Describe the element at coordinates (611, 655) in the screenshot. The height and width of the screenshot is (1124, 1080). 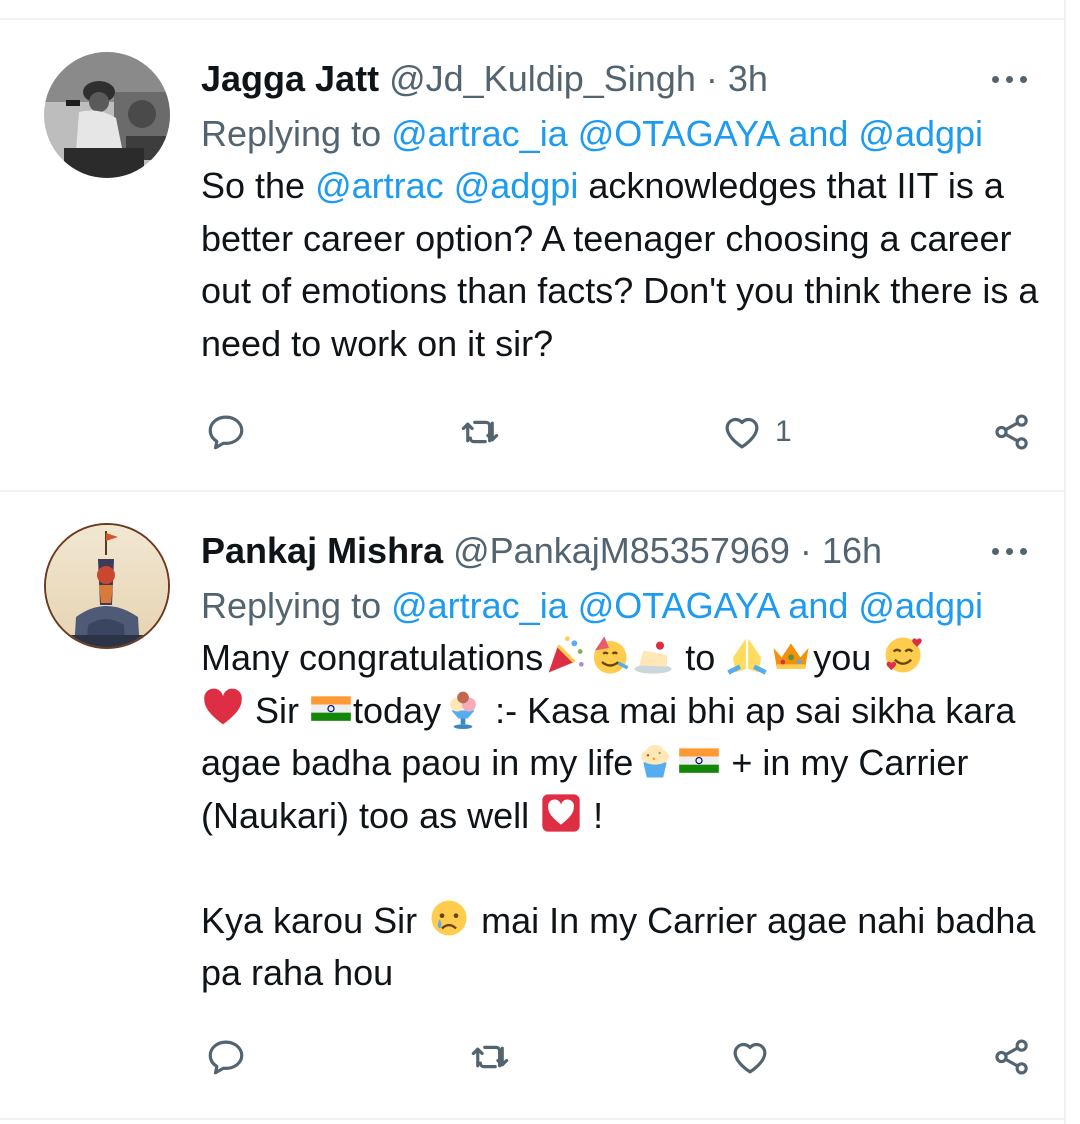
I see `partying-face-icon` at that location.